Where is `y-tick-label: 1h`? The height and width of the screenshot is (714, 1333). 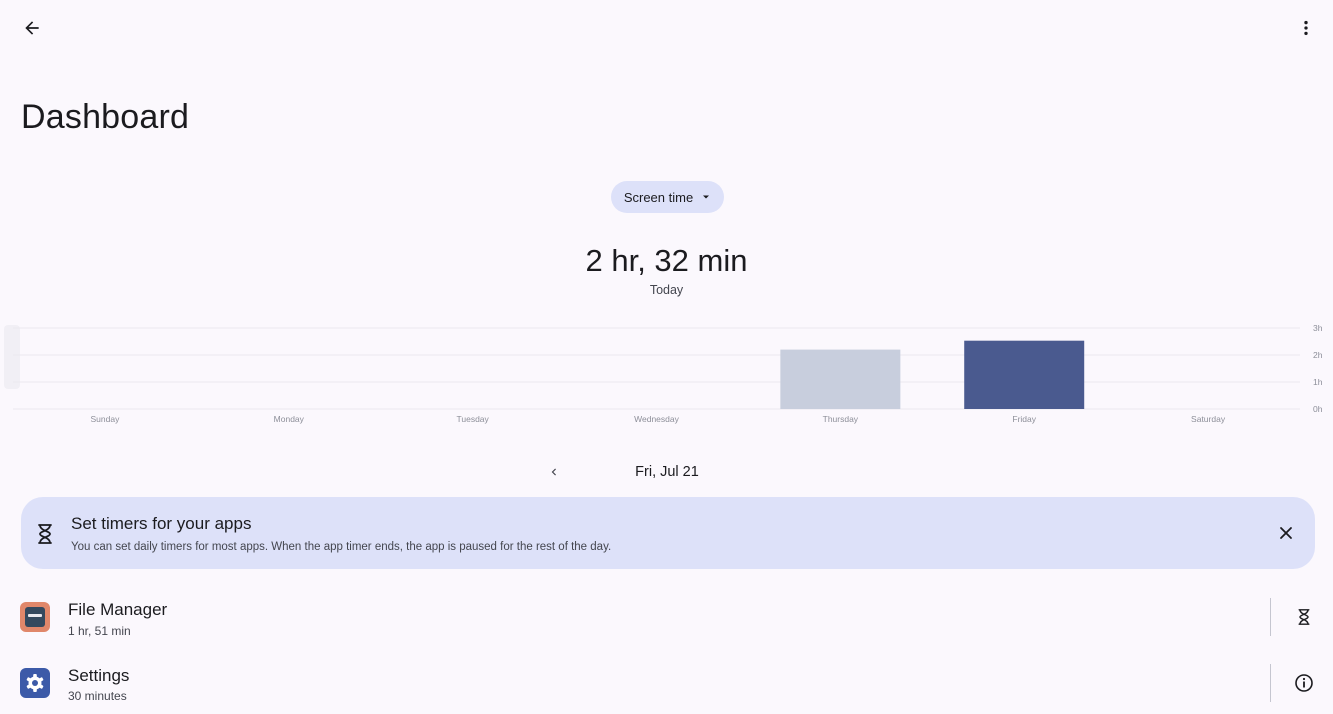
y-tick-label: 1h is located at coordinates (1318, 382).